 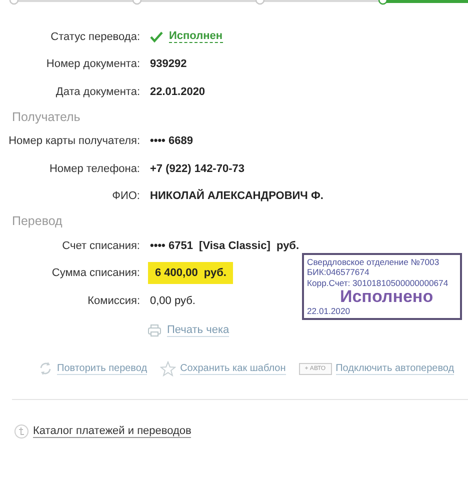 I want to click on stamp-text: БИК:046577674, so click(x=338, y=272).